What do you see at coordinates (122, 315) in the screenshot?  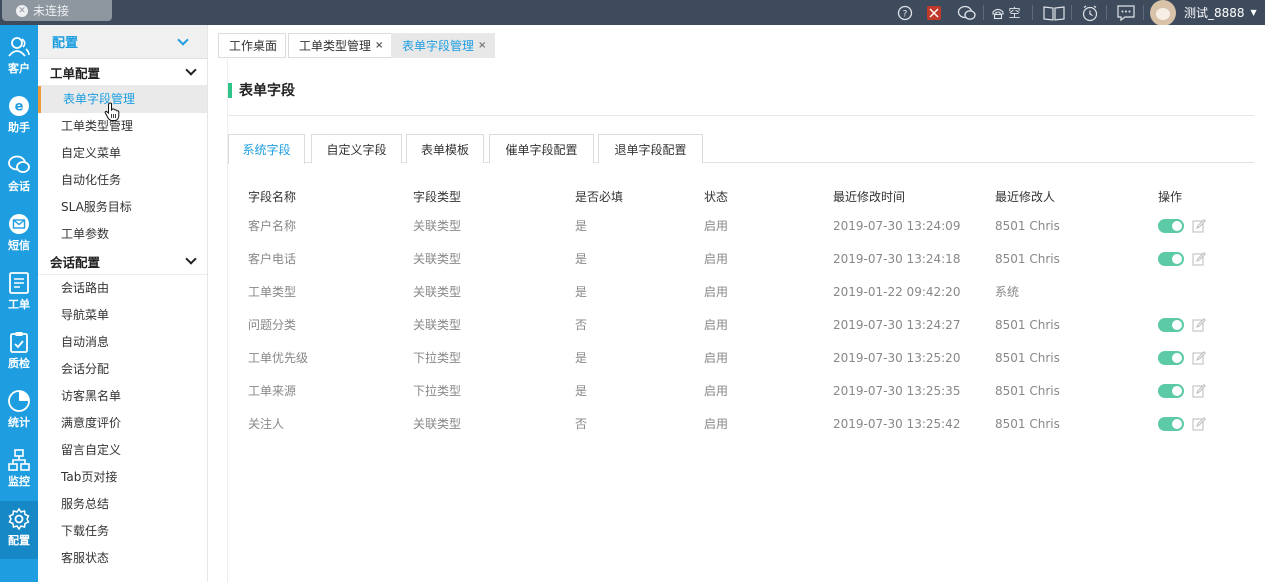 I see `menu-item-navigation-menu: 导航菜单` at bounding box center [122, 315].